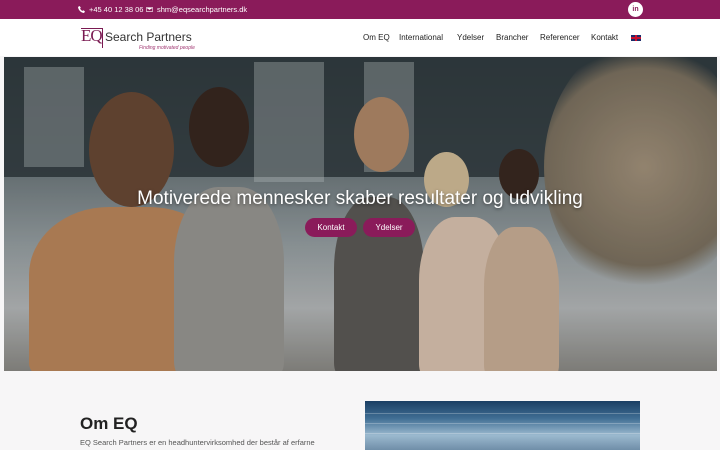  What do you see at coordinates (116, 9) in the screenshot?
I see `phone-number: +45 40 12 38 06` at bounding box center [116, 9].